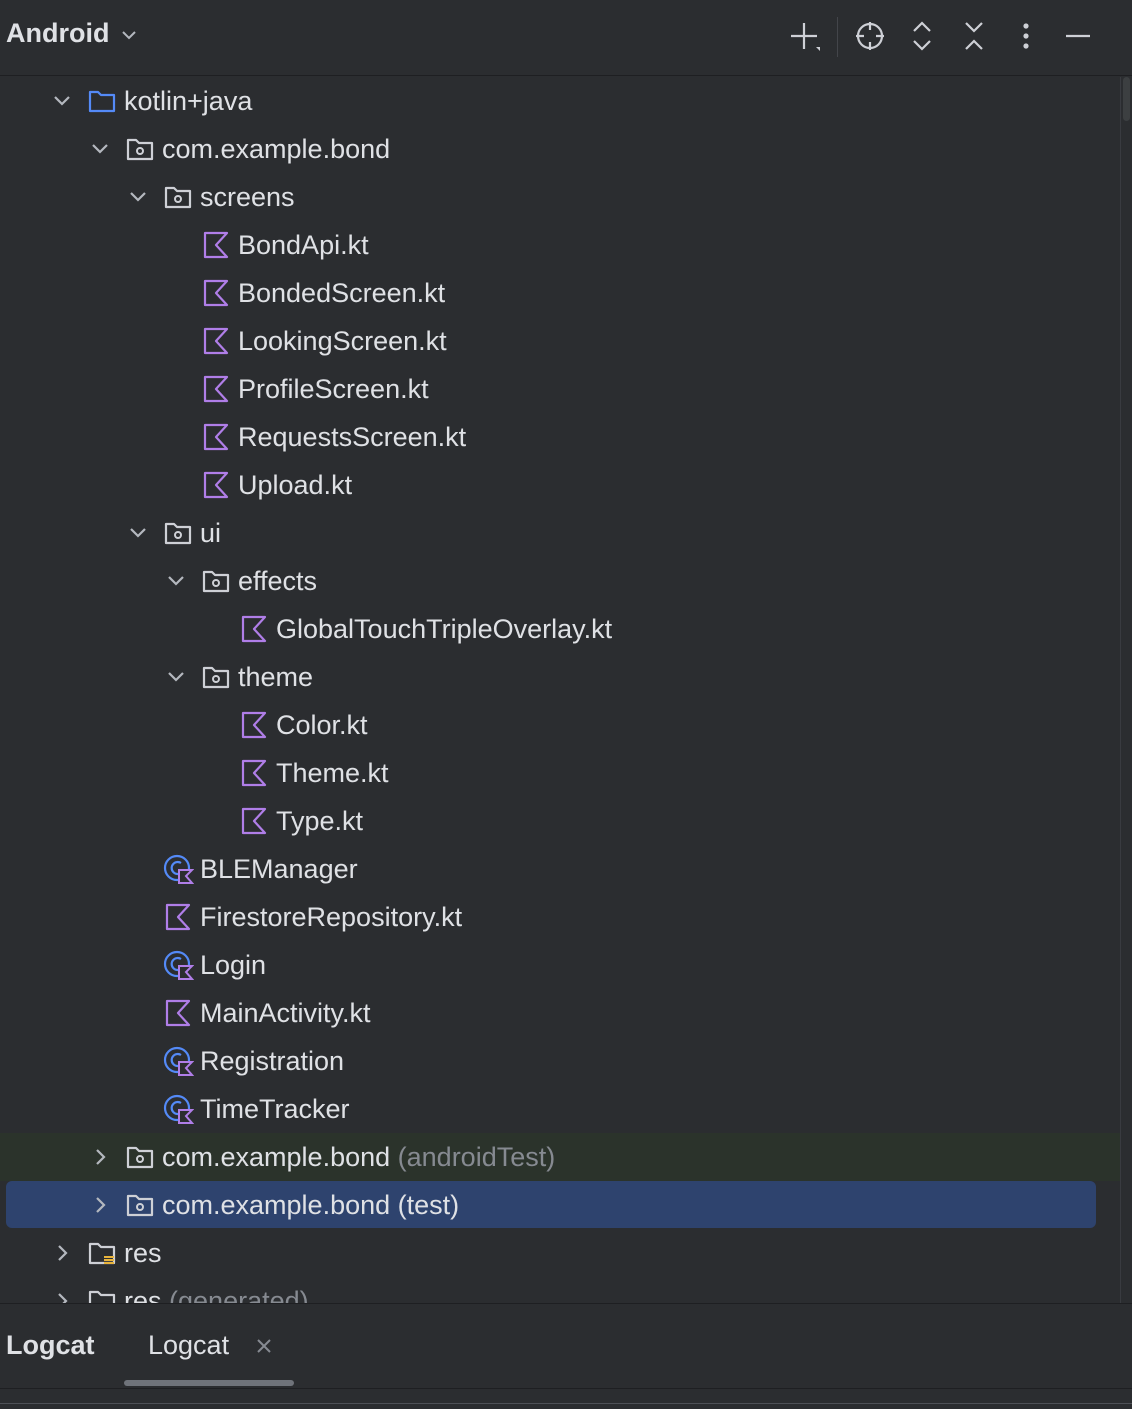  What do you see at coordinates (560, 1109) in the screenshot?
I see `tree-row: TimeTracker` at bounding box center [560, 1109].